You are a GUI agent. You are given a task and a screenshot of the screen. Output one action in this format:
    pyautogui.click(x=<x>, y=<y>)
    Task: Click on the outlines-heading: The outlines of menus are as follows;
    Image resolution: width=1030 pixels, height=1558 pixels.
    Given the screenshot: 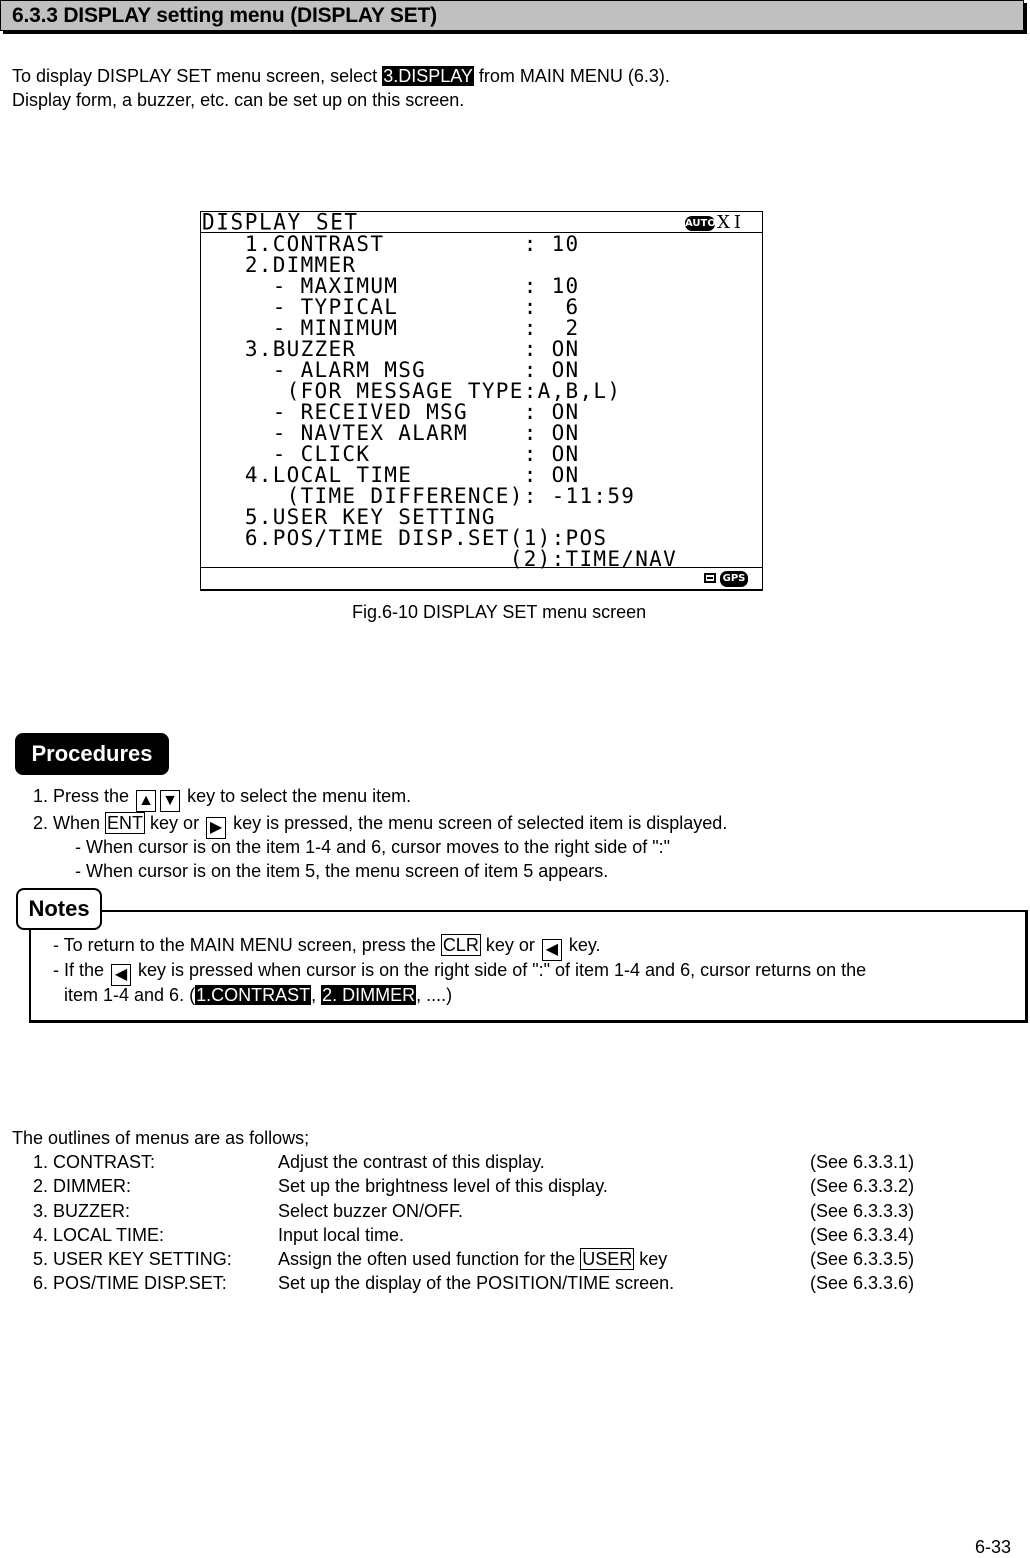 What is the action you would take?
    pyautogui.click(x=161, y=1138)
    